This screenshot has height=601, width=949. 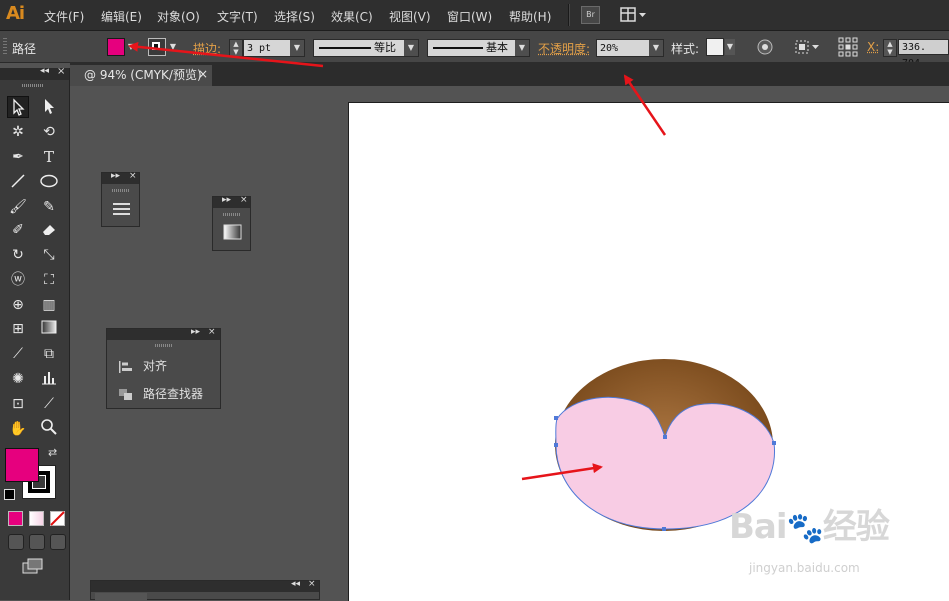 I want to click on scale-tool-icon: ⤡, so click(x=49, y=255).